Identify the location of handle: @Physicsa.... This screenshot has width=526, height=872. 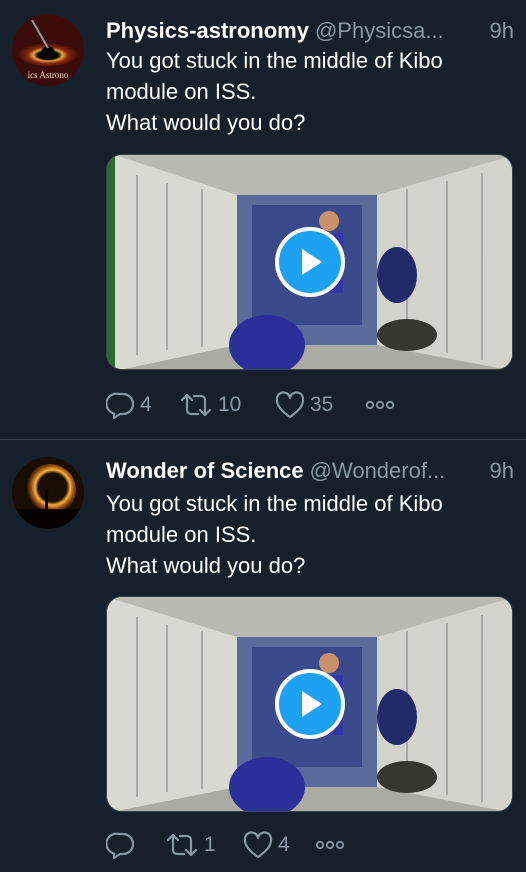
(379, 31).